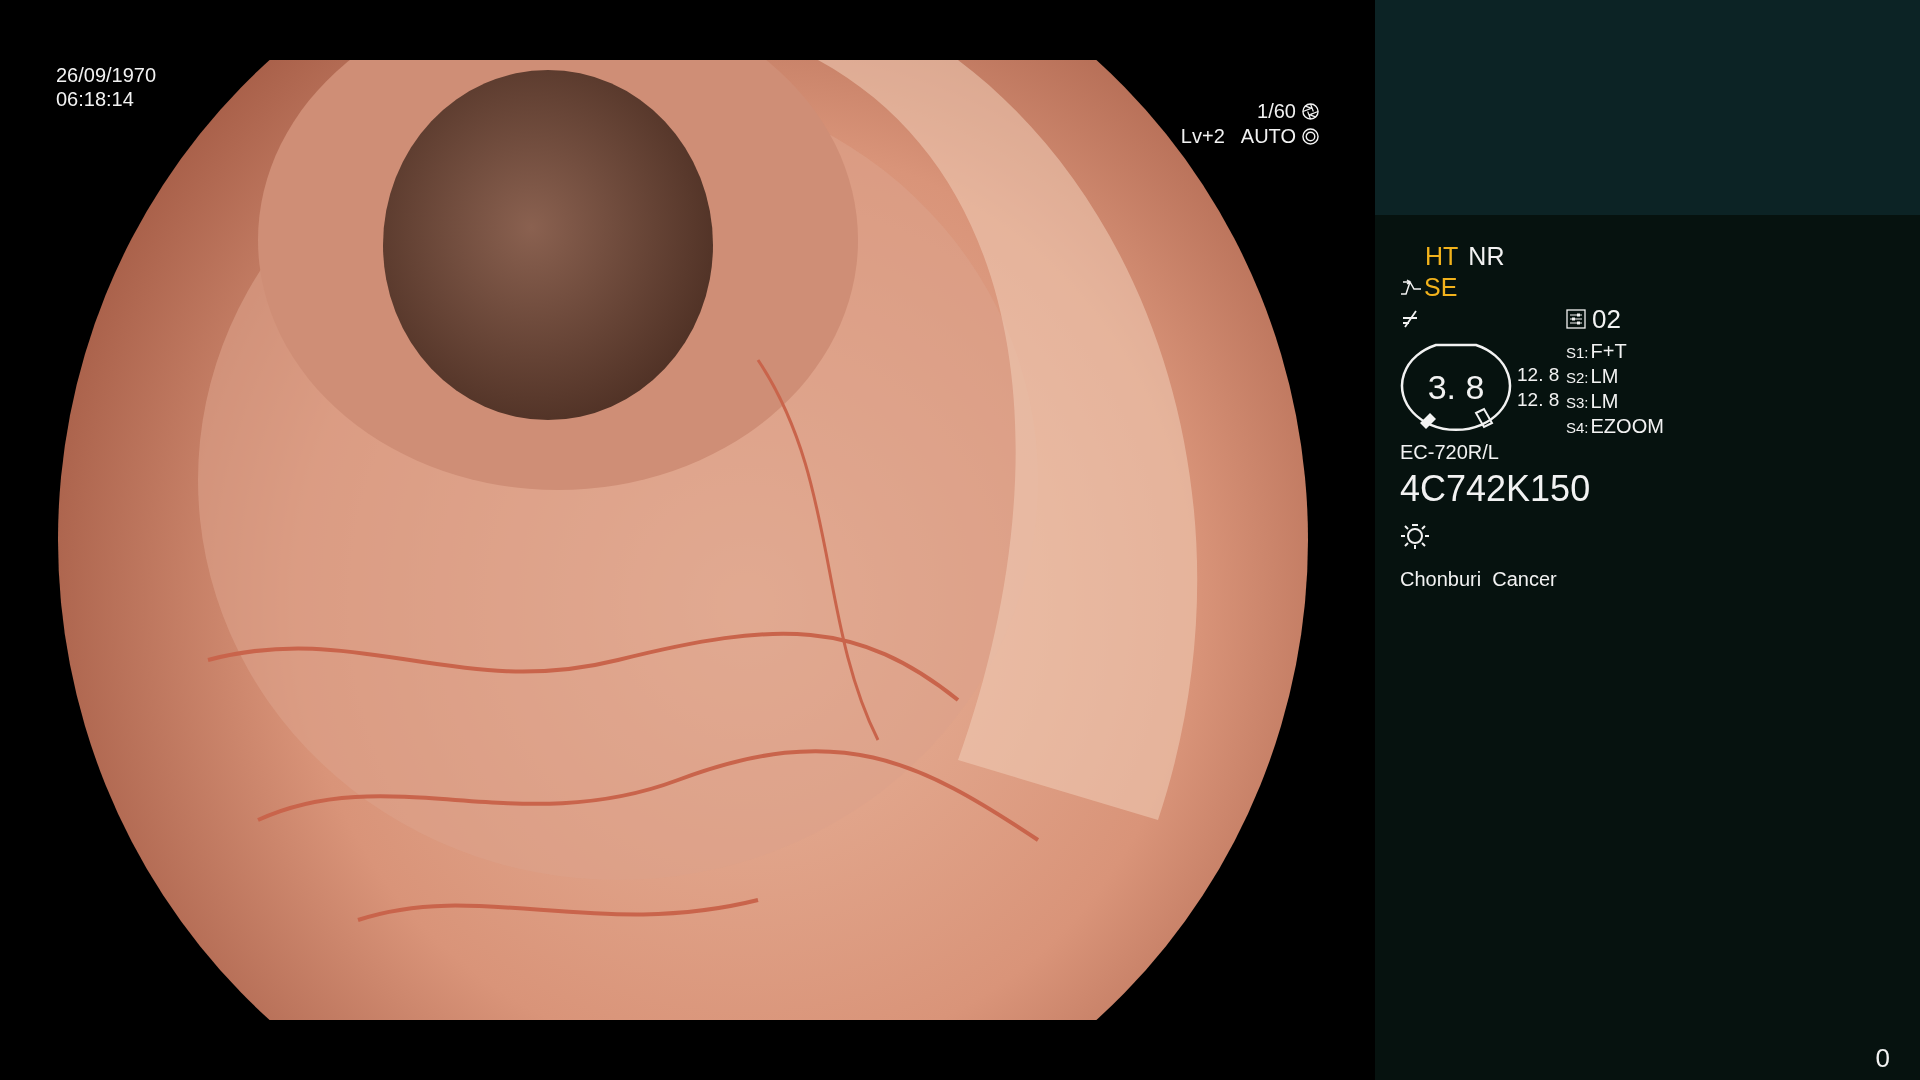 This screenshot has width=1920, height=1080. Describe the element at coordinates (1577, 428) in the screenshot. I see `switch-label: S4:` at that location.